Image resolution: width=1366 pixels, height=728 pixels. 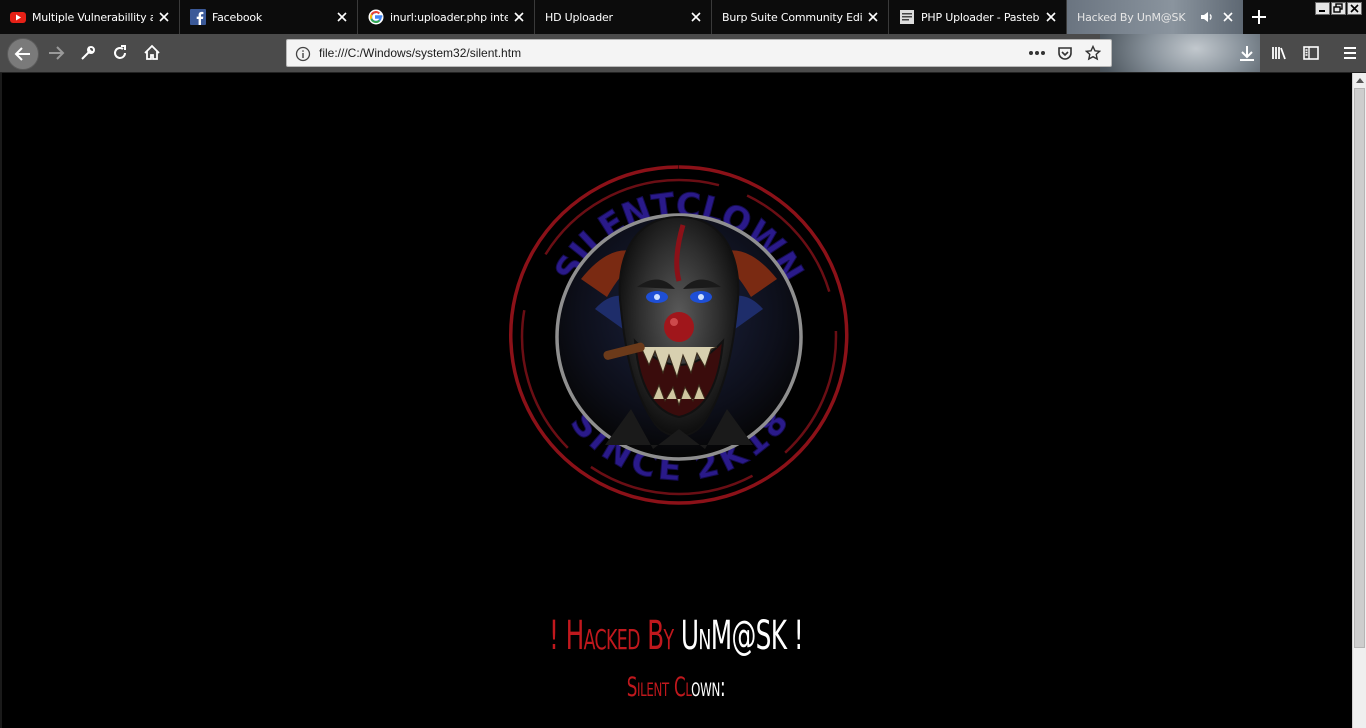 I want to click on info-icon, so click(x=303, y=54).